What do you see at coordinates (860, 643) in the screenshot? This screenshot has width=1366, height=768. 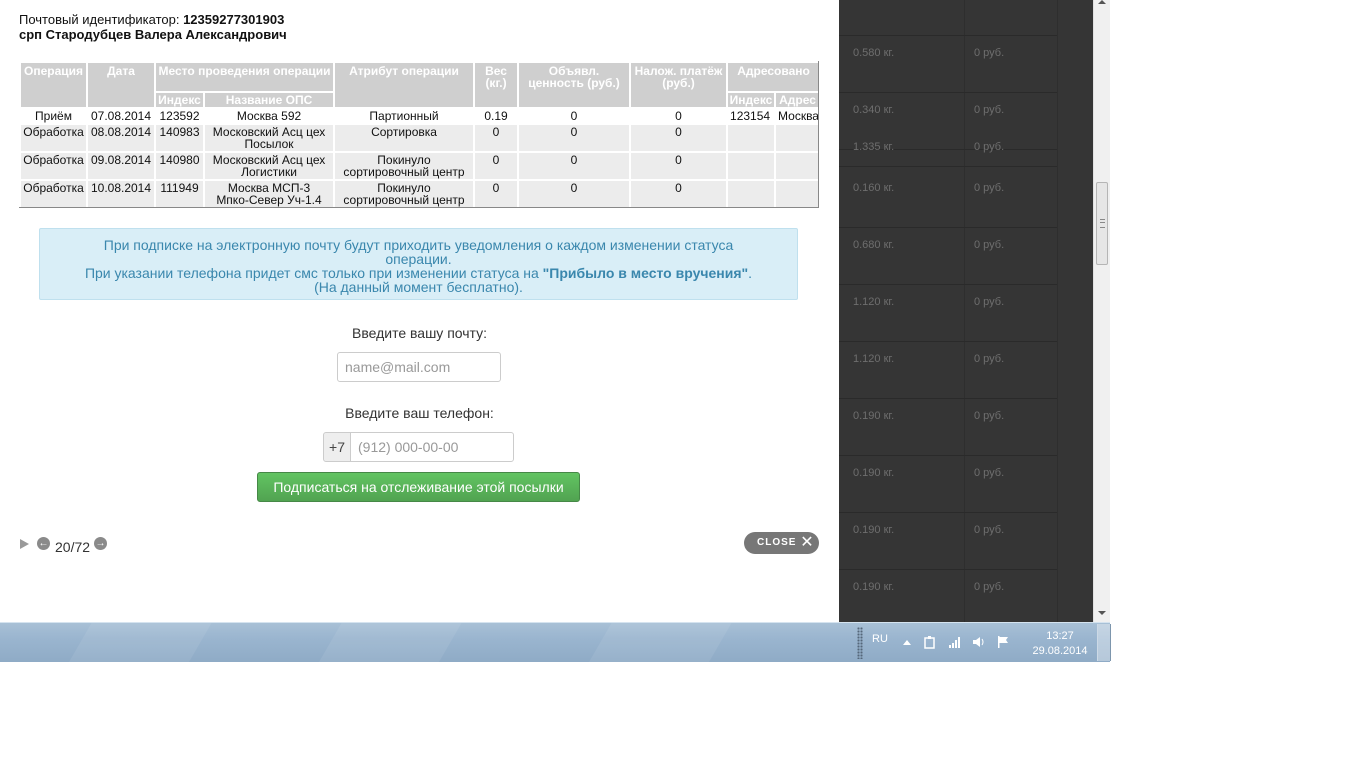 I see `taskbar-grip` at bounding box center [860, 643].